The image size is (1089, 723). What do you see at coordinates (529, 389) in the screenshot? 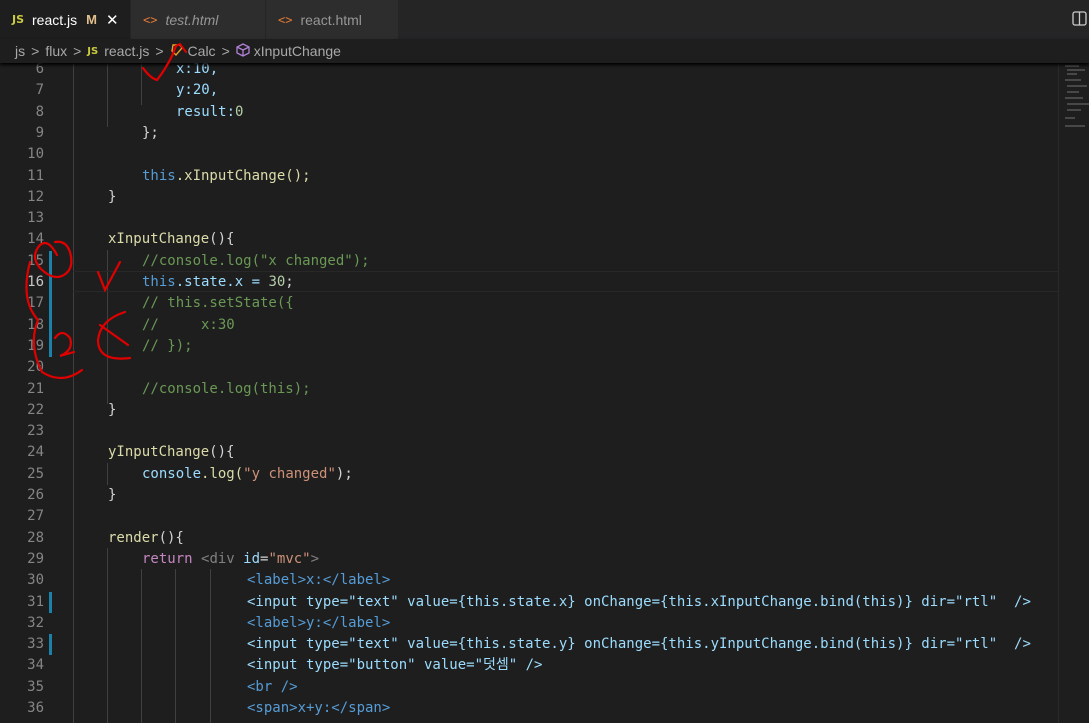
I see `code-line: 21 //console.log(this);` at bounding box center [529, 389].